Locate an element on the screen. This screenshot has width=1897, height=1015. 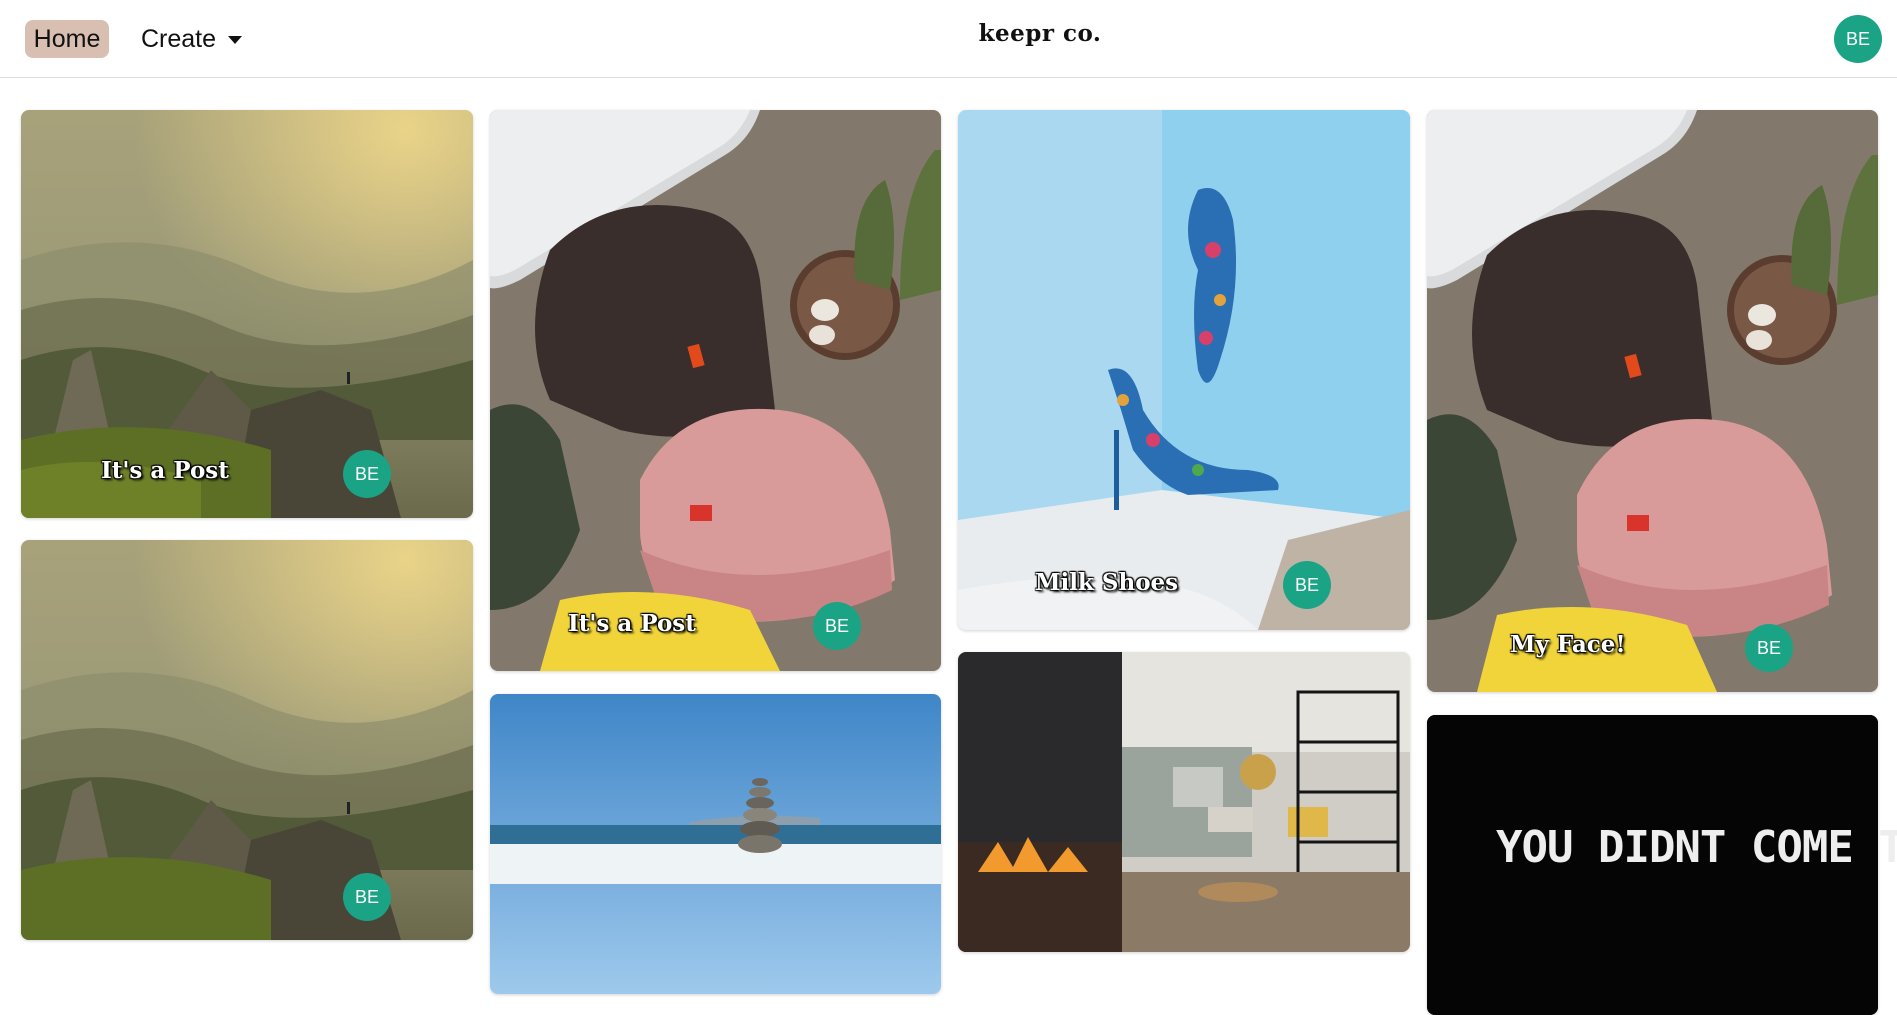
brand-logo: keepr co. is located at coordinates (1040, 33).